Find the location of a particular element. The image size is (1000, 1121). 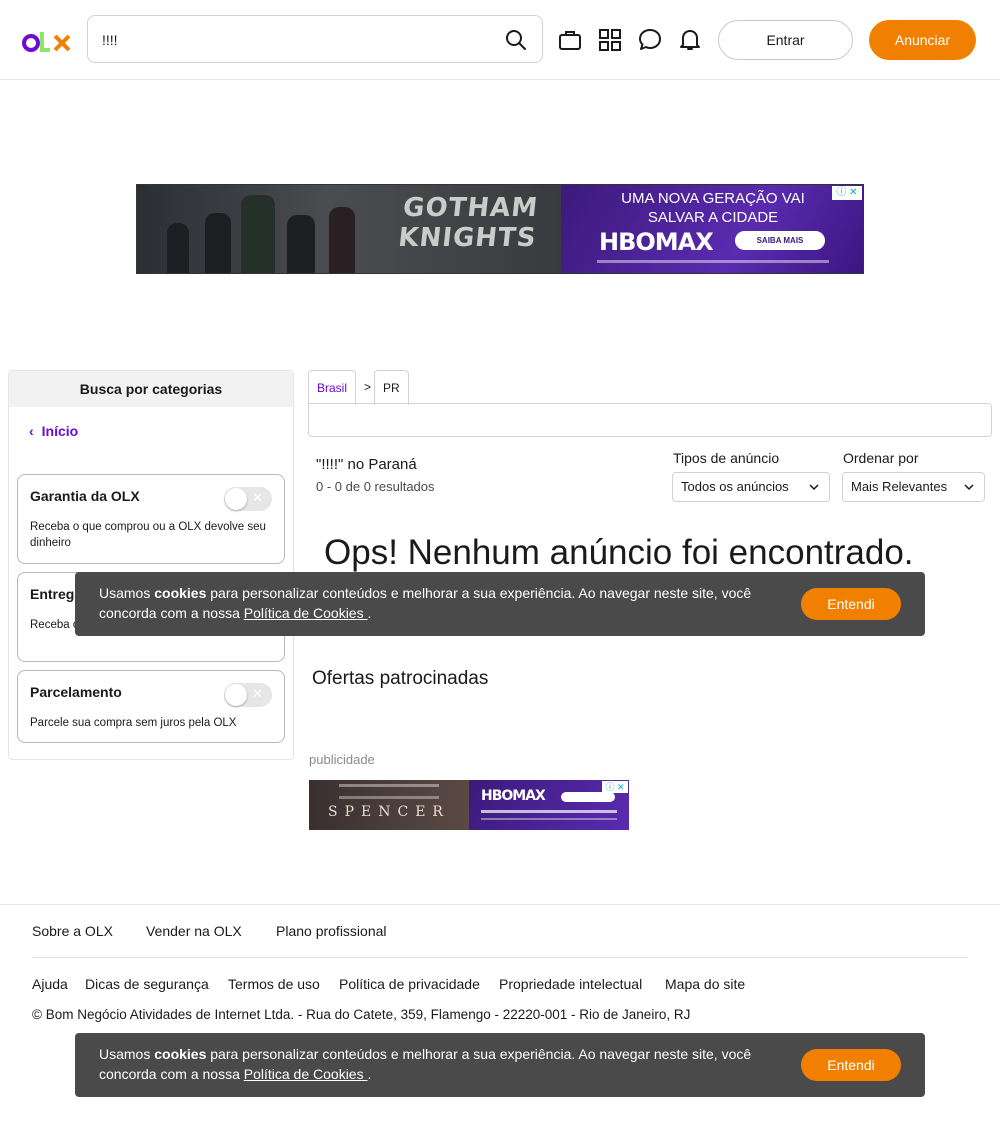

ad-cta-button: SAIBA MAIS is located at coordinates (780, 240).